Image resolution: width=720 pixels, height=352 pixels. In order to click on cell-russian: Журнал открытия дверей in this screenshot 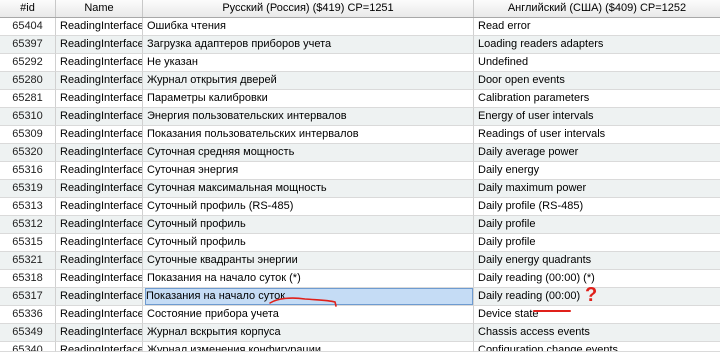, I will do `click(308, 81)`.